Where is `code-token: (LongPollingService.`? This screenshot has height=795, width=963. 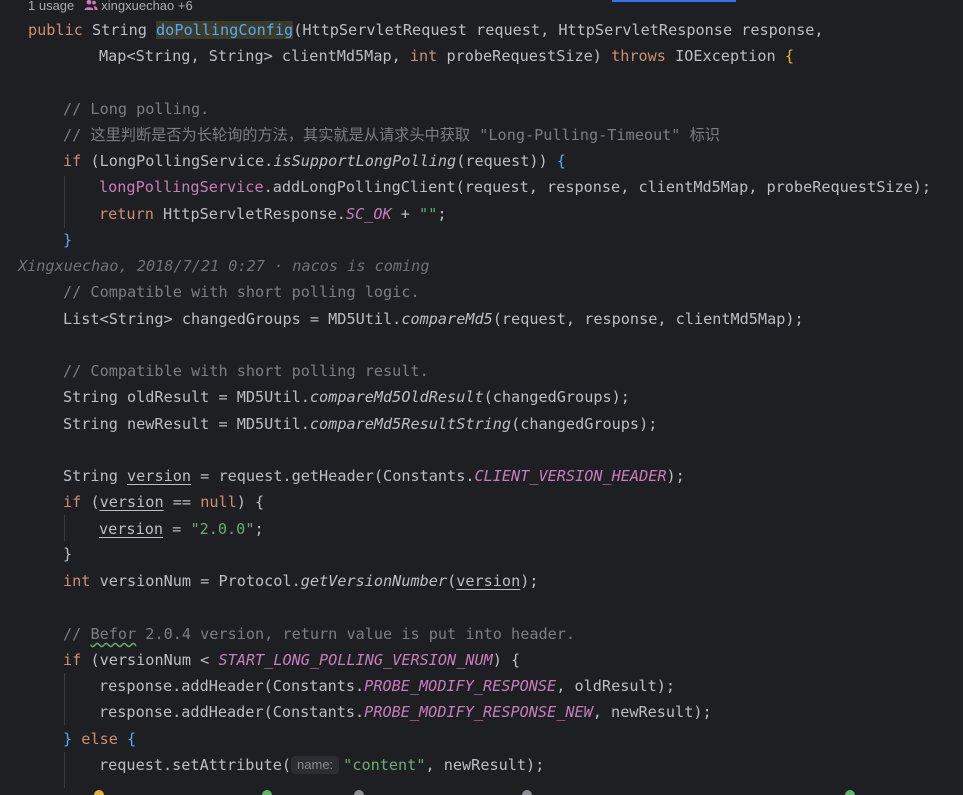
code-token: (LongPollingService. is located at coordinates (182, 161).